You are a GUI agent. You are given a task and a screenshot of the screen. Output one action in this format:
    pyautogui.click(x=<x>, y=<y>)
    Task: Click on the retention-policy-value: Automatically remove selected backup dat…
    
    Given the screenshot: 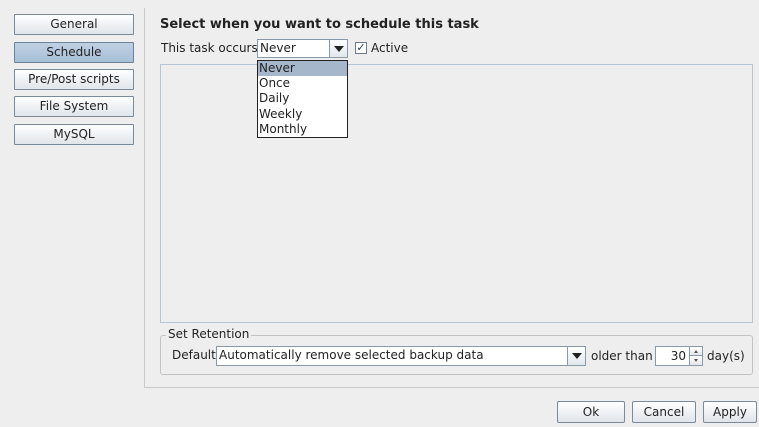 What is the action you would take?
    pyautogui.click(x=351, y=355)
    